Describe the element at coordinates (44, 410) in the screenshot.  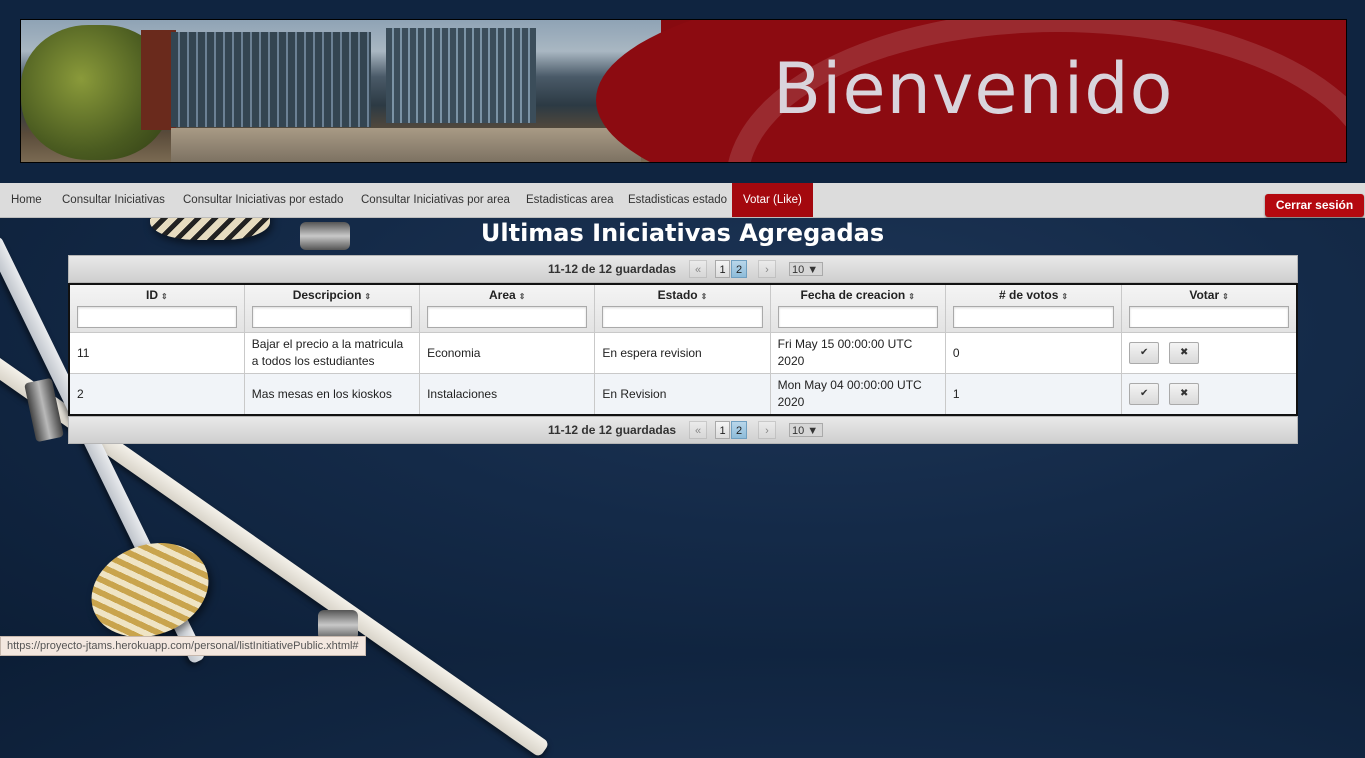
I see `binder-clip-decoration` at that location.